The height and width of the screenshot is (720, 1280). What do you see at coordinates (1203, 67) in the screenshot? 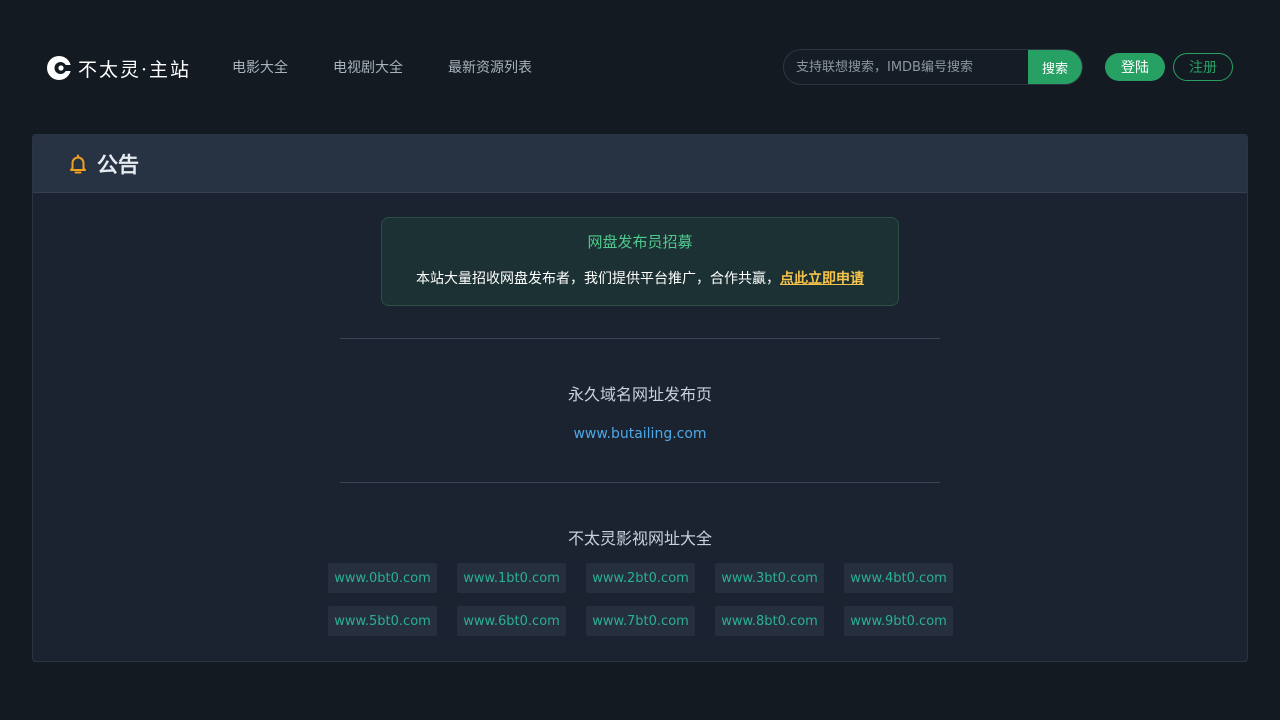
I see `register-button: 注册` at bounding box center [1203, 67].